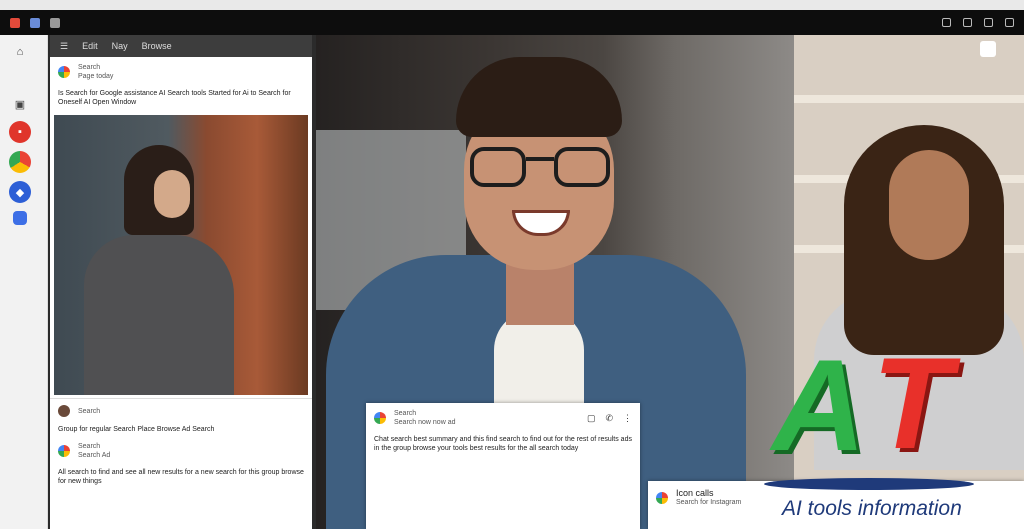 This screenshot has height=529, width=1024. Describe the element at coordinates (159, 315) in the screenshot. I see `person-coat` at that location.